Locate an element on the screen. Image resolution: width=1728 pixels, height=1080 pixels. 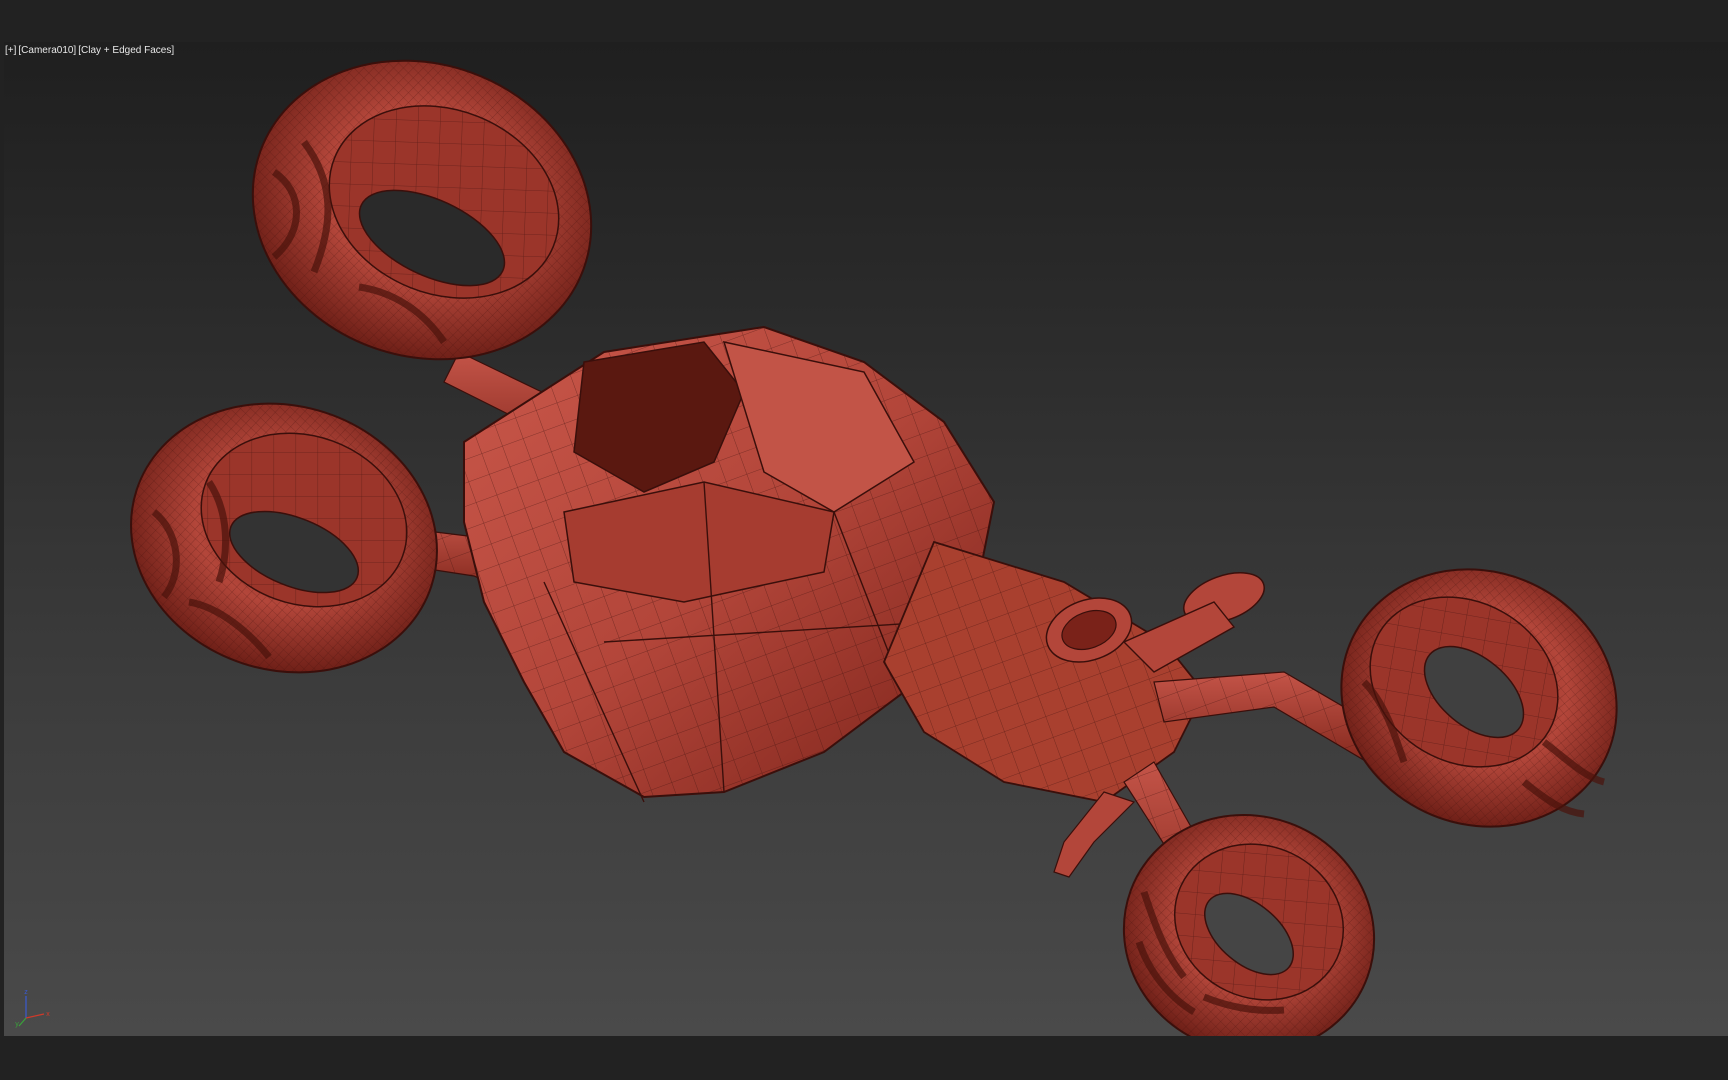
tire-front-upper is located at coordinates (1479, 698).